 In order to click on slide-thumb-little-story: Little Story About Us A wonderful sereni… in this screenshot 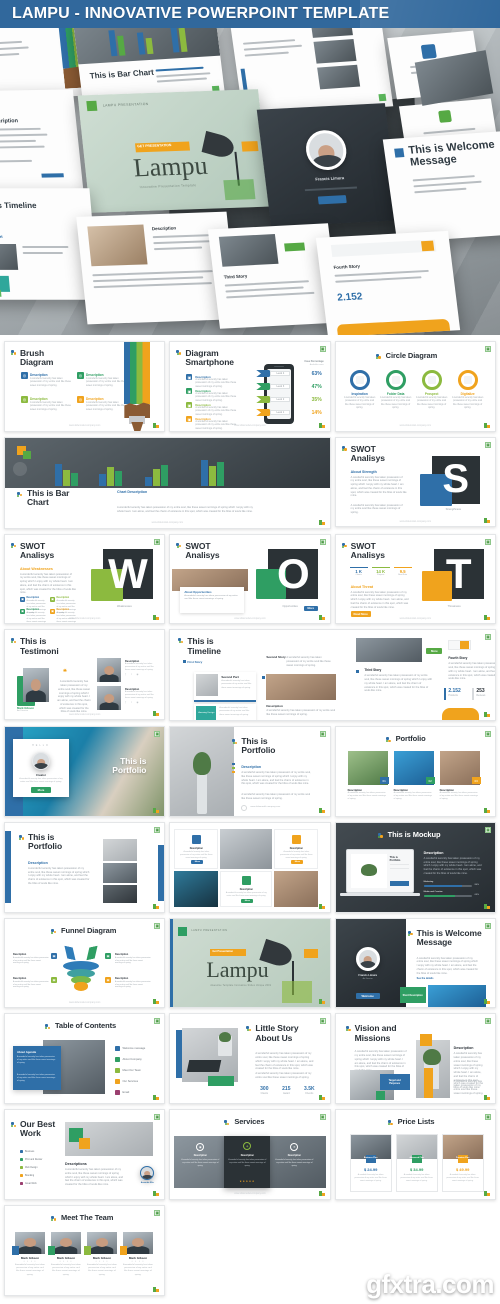, I will do `click(250, 1059)`.